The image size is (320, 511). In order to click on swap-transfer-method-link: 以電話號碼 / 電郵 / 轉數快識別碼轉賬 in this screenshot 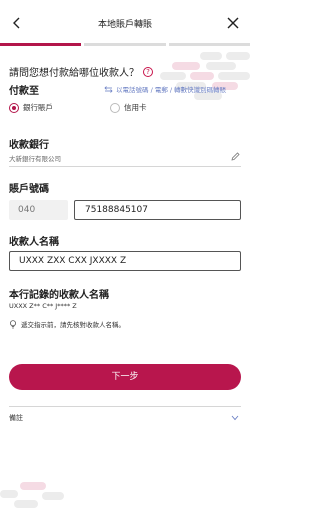, I will do `click(165, 89)`.